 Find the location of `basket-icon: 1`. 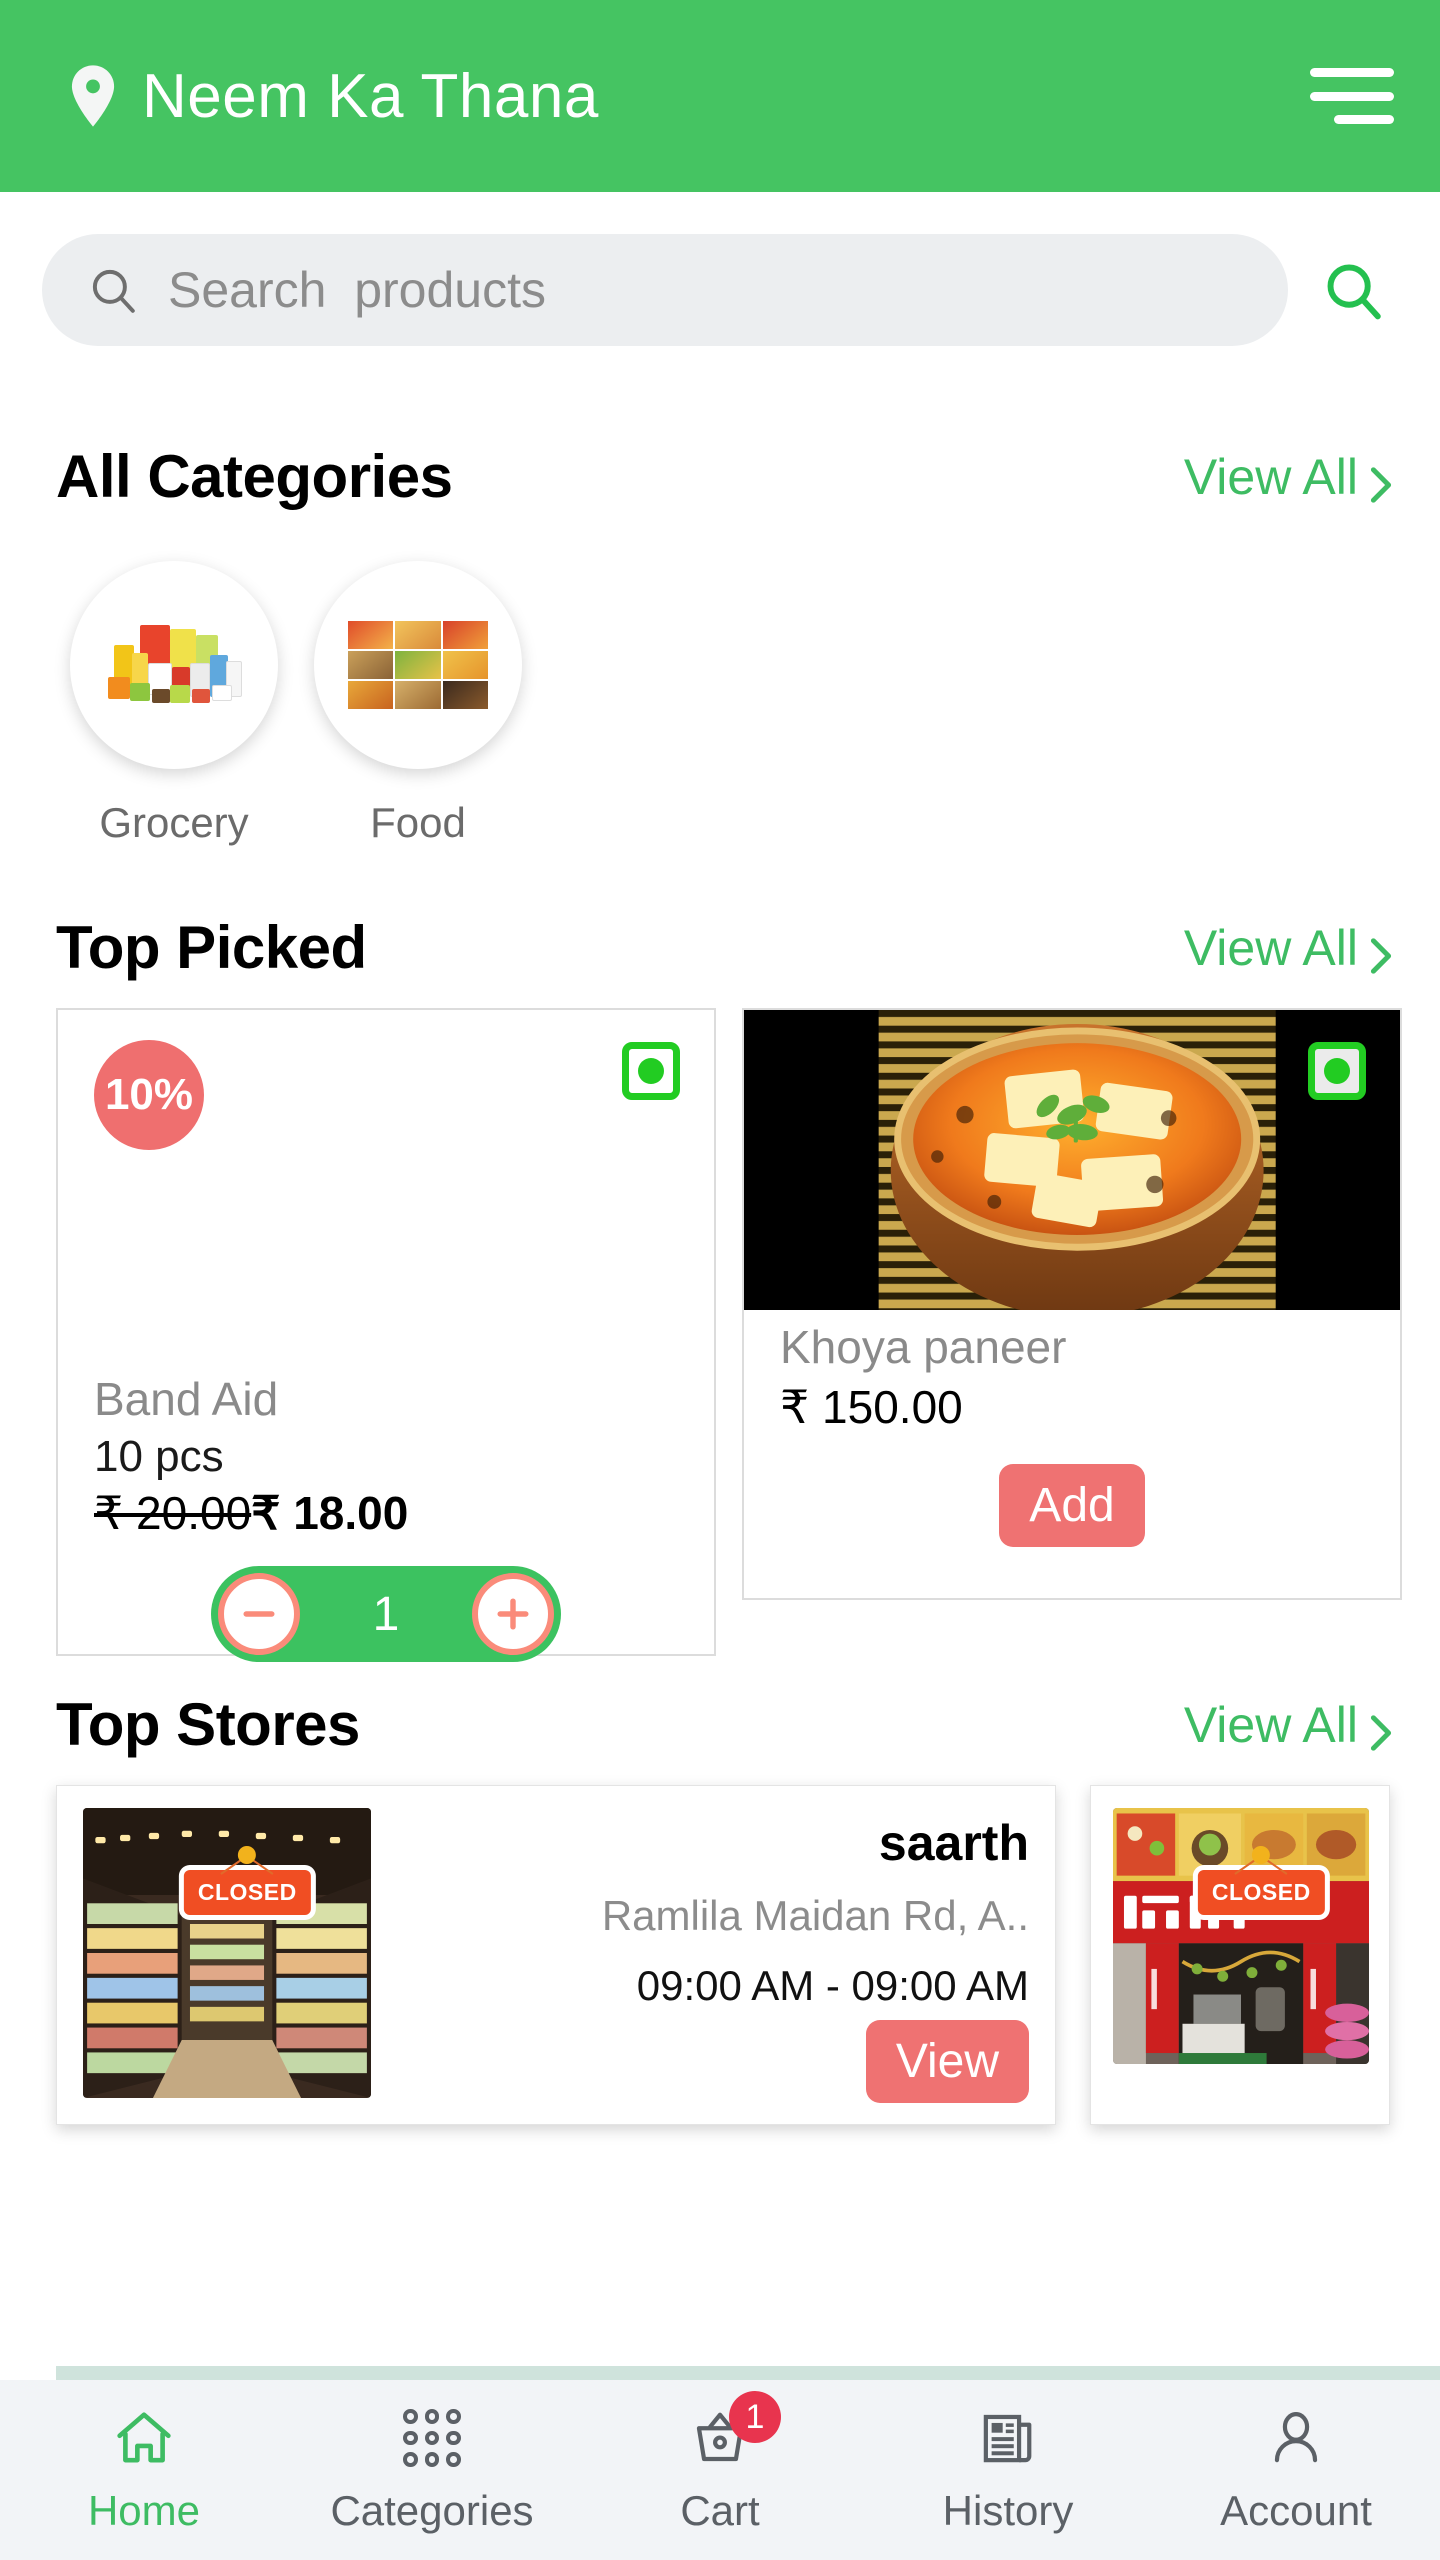

basket-icon: 1 is located at coordinates (734, 2431).